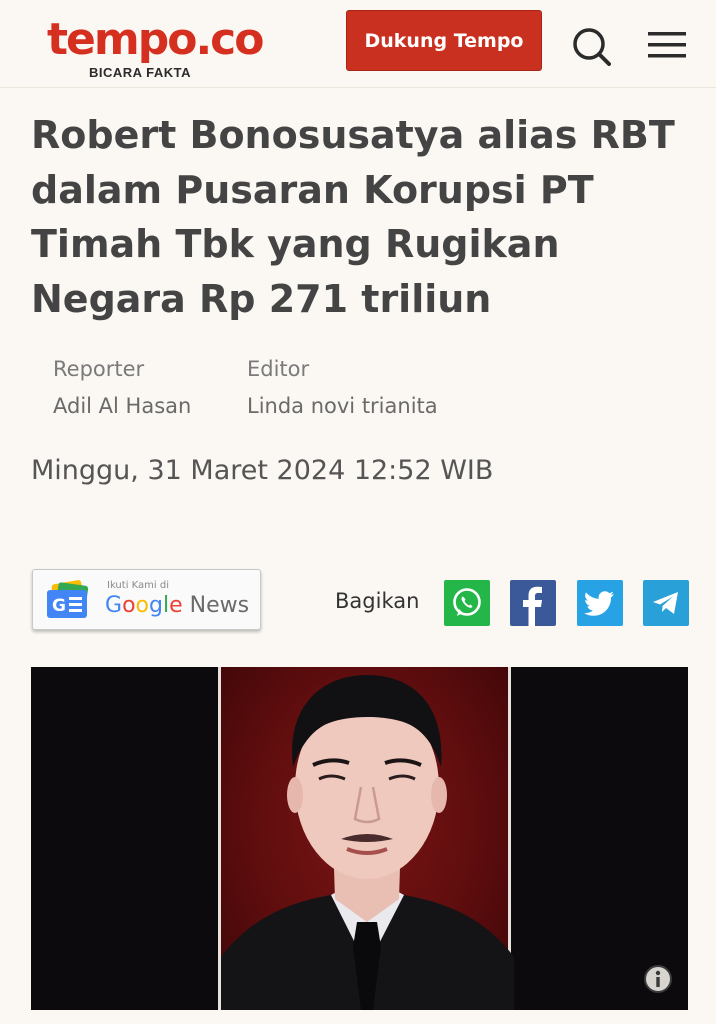 The image size is (716, 1024). Describe the element at coordinates (444, 40) in the screenshot. I see `support-button: Dukung Tempo` at that location.